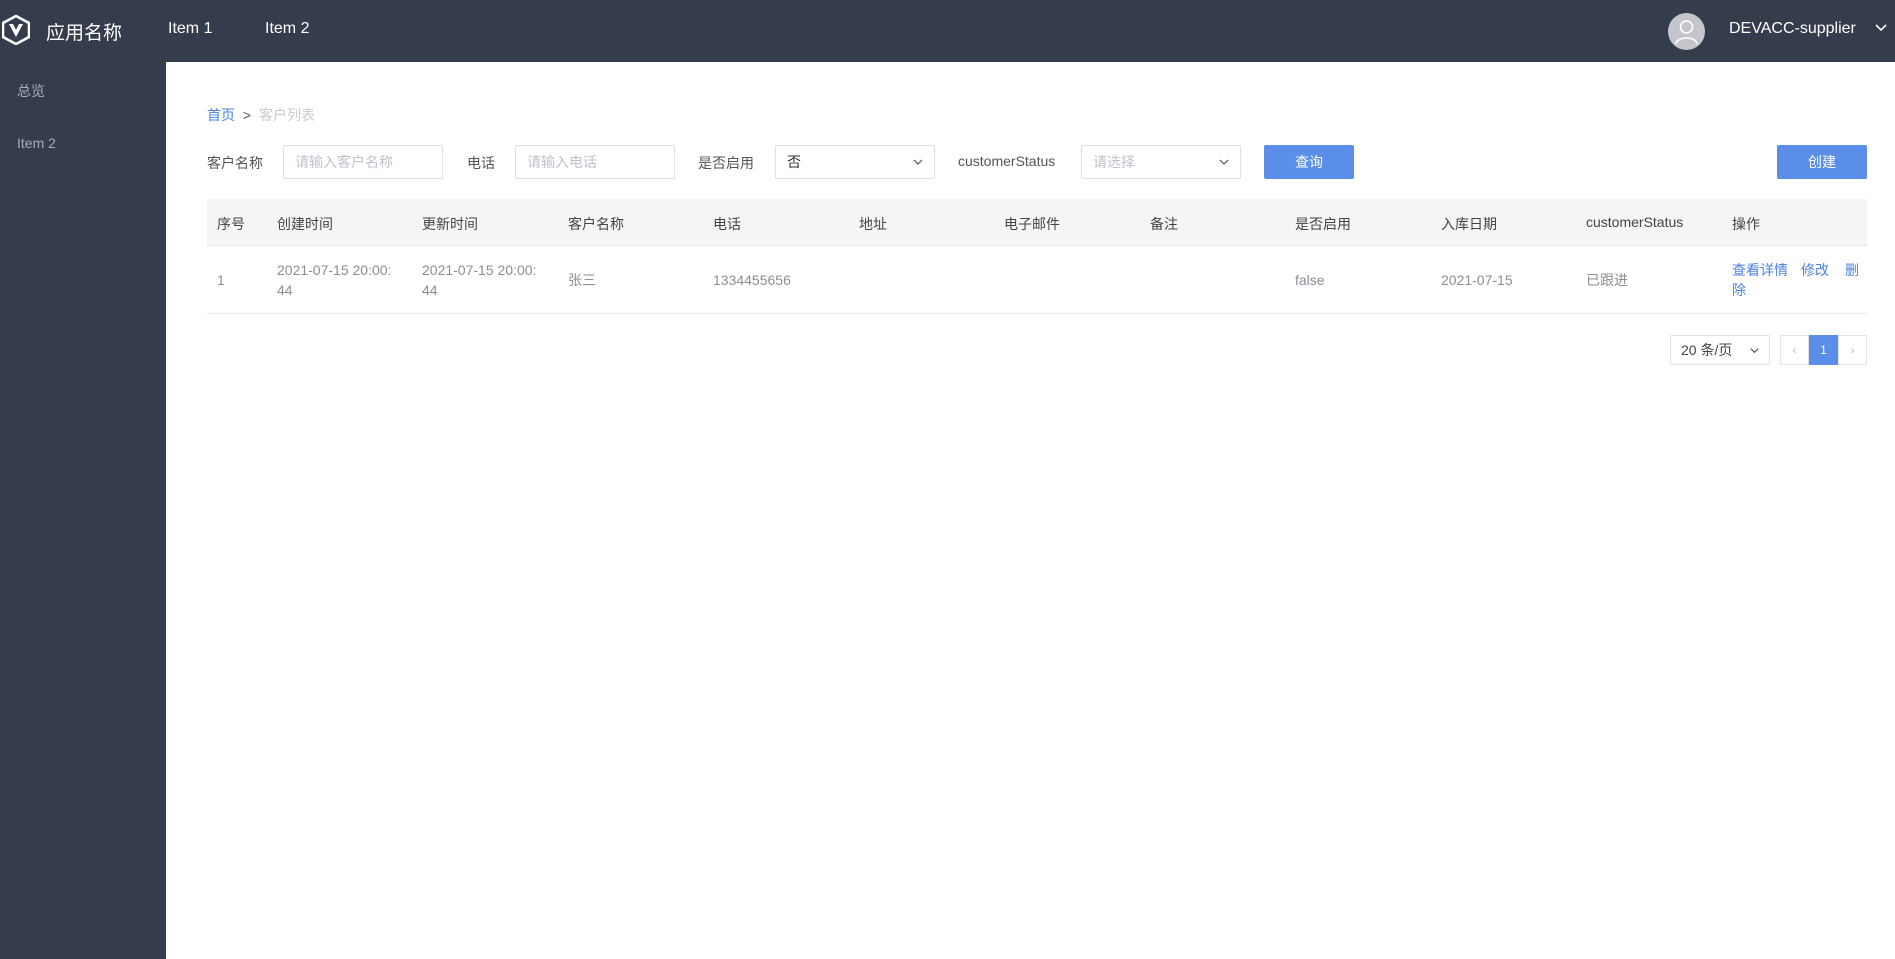  Describe the element at coordinates (1799, 290) in the screenshot. I see `delete-link-line2: 除` at that location.